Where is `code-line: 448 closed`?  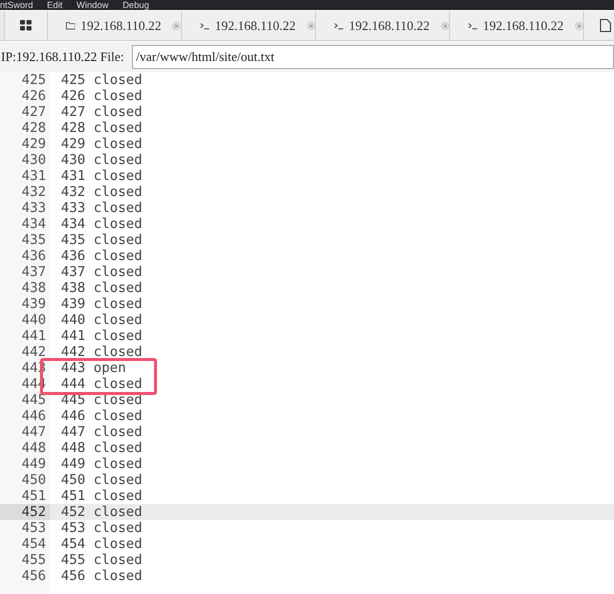
code-line: 448 closed is located at coordinates (101, 448).